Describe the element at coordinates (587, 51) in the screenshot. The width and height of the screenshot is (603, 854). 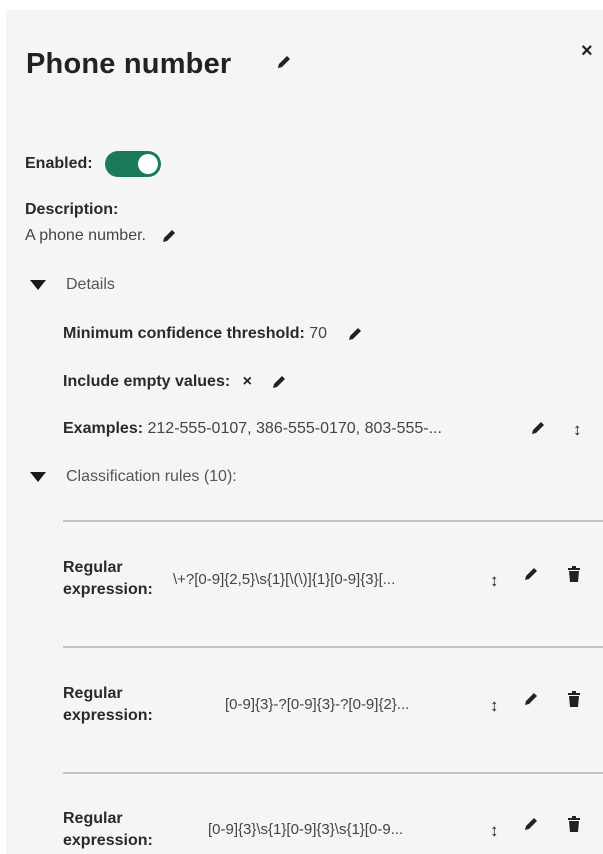
I see `close-button: ×` at that location.